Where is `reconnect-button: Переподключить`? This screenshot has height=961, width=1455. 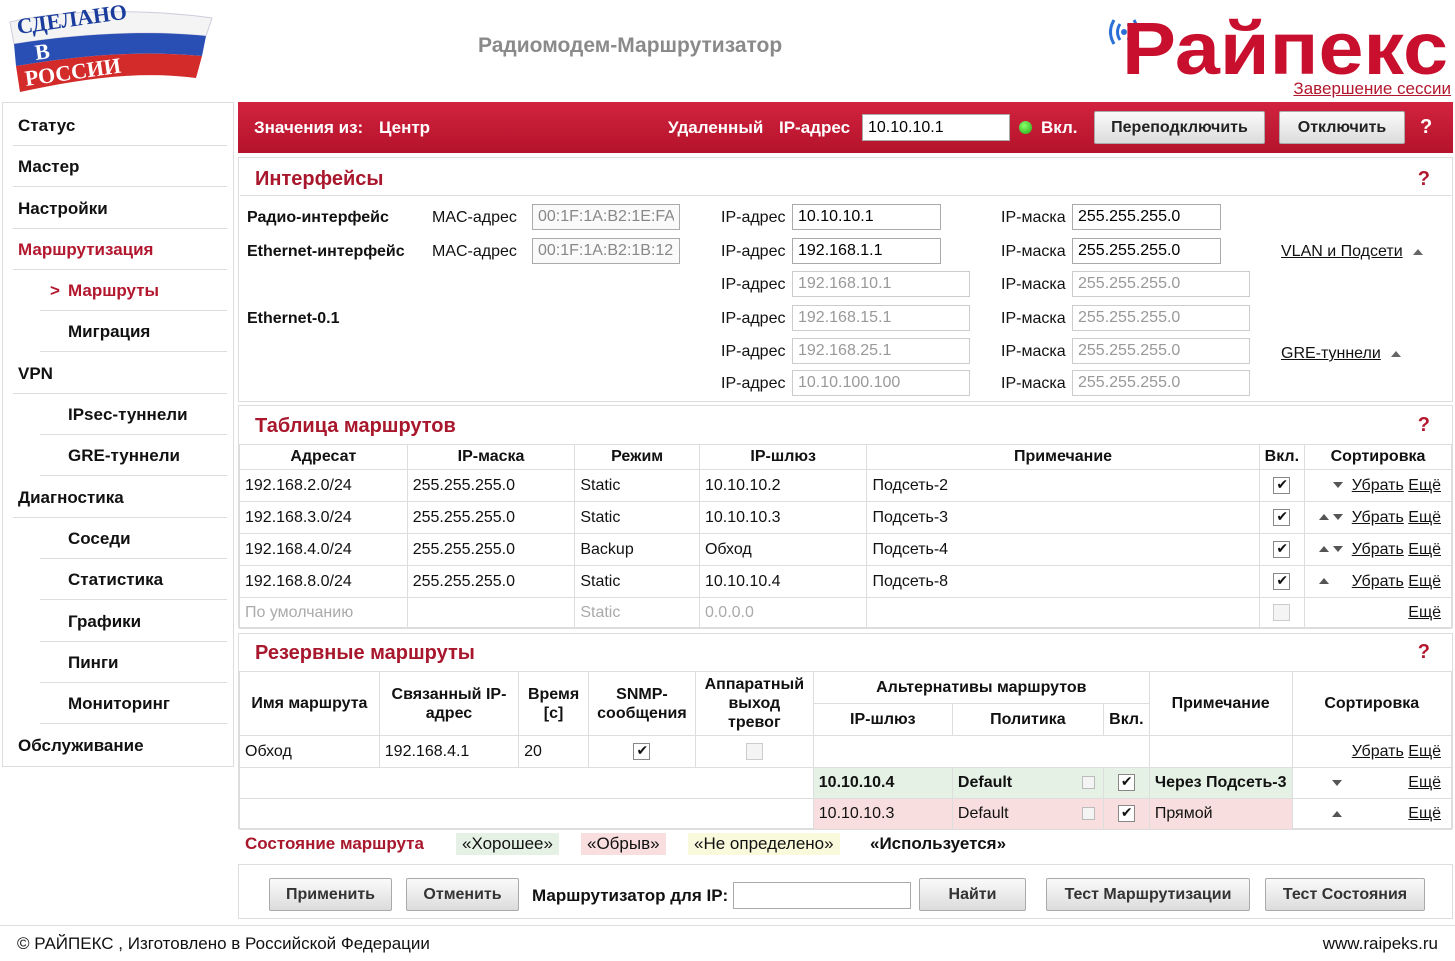 reconnect-button: Переподключить is located at coordinates (1179, 127).